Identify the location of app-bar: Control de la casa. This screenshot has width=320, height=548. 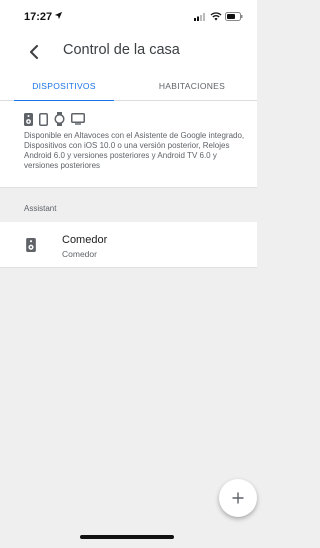
(128, 52).